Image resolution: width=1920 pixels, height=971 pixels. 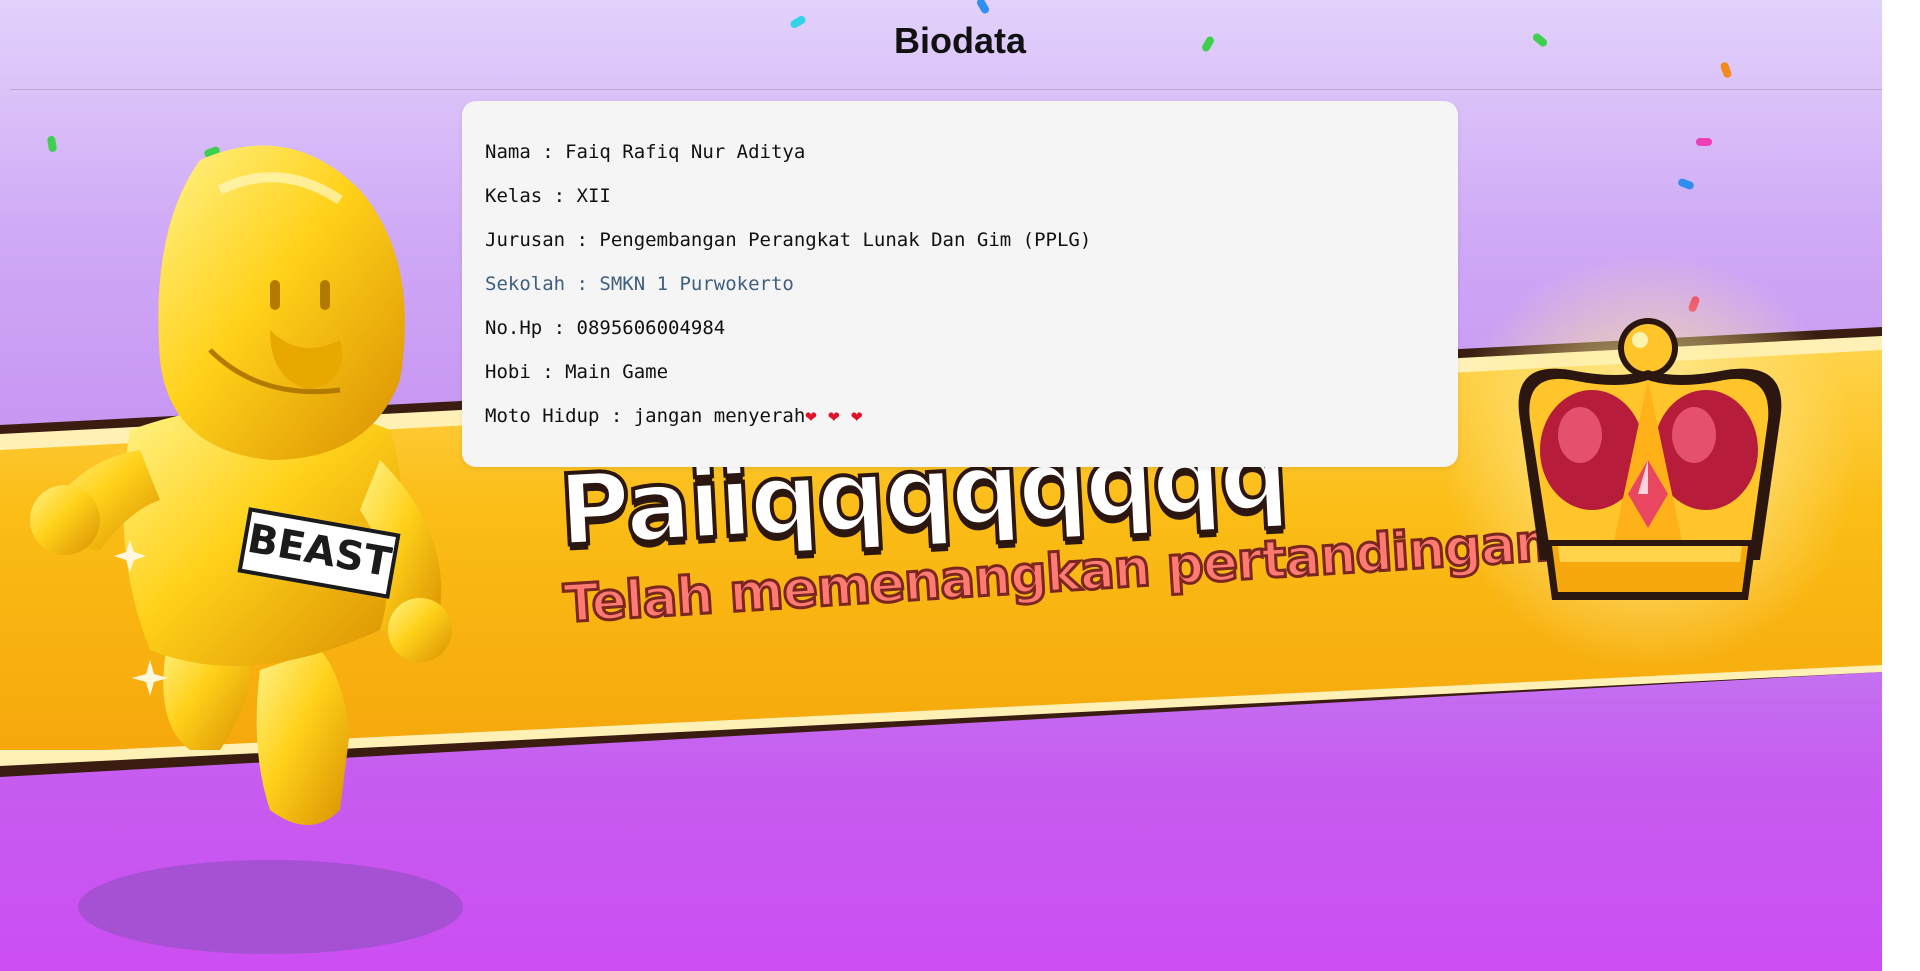 I want to click on sekolah-link: Sekolah : SMKN 1 Purwokerto, so click(x=639, y=284).